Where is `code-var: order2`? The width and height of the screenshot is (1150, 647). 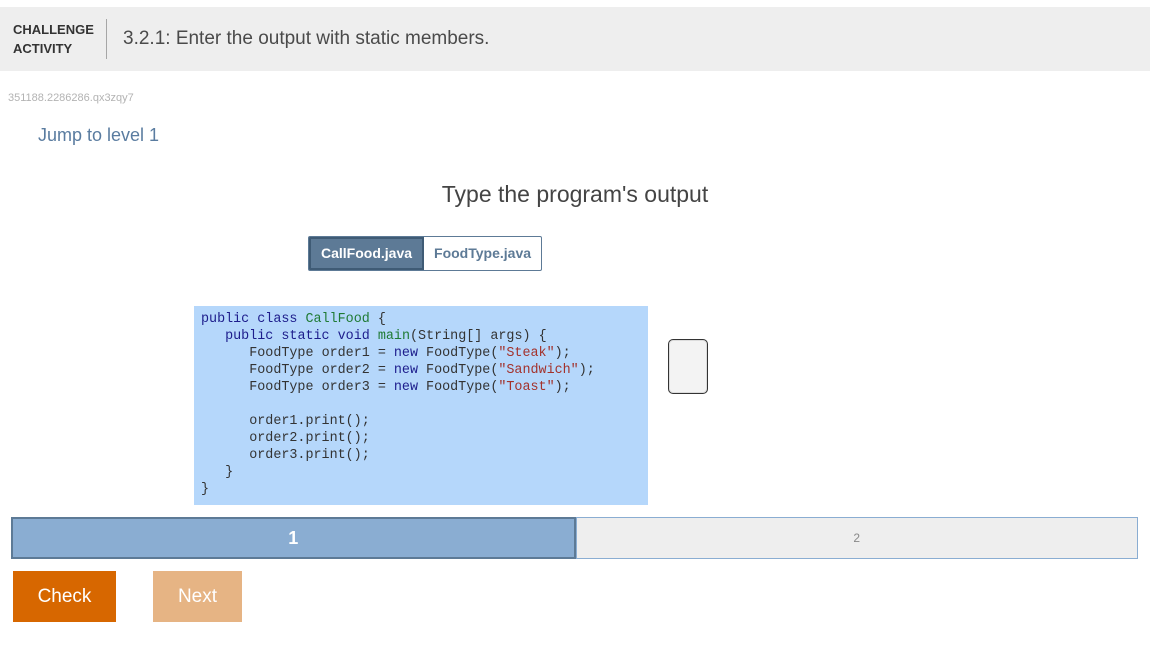 code-var: order2 is located at coordinates (345, 370).